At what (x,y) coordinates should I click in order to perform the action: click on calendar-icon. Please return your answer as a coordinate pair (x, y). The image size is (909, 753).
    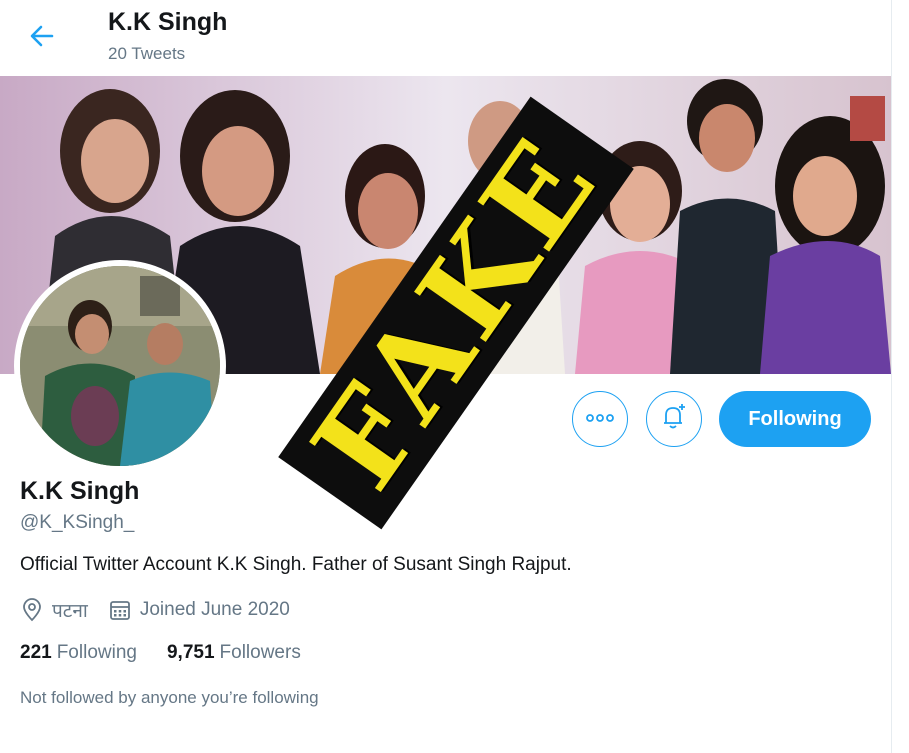
    Looking at the image, I should click on (120, 610).